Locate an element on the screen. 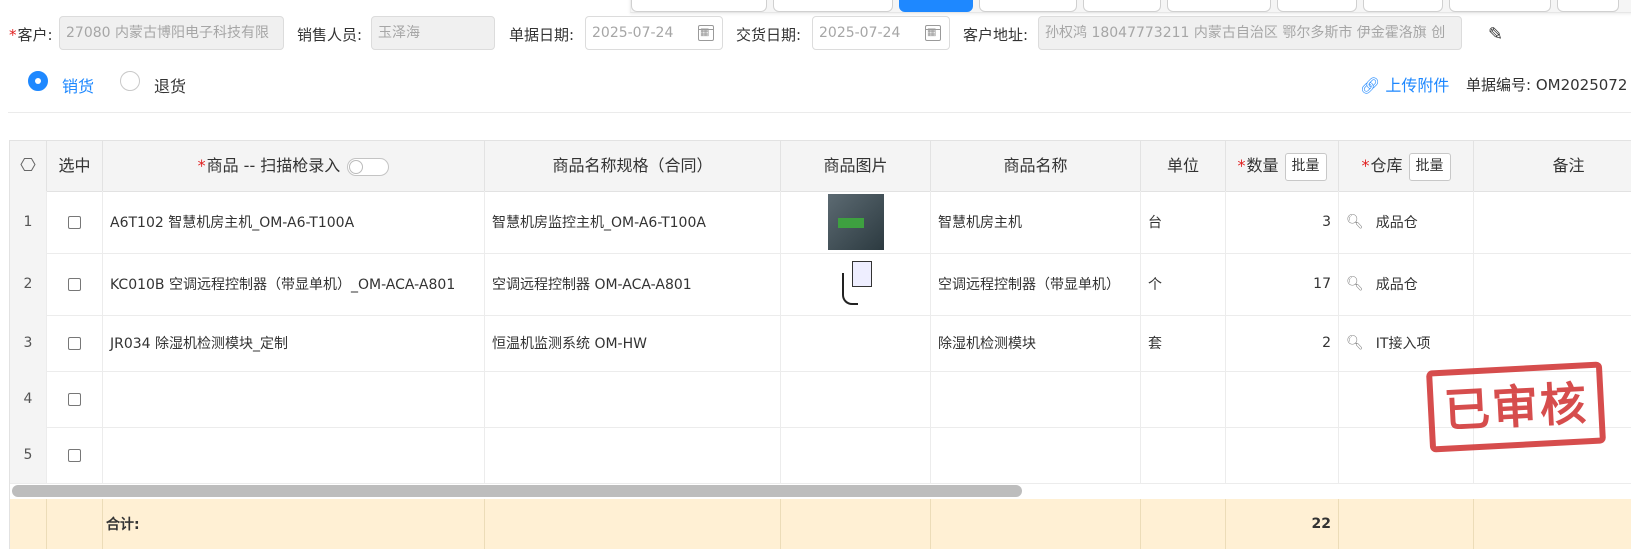 This screenshot has height=549, width=1631. table-row: 4 is located at coordinates (820, 399).